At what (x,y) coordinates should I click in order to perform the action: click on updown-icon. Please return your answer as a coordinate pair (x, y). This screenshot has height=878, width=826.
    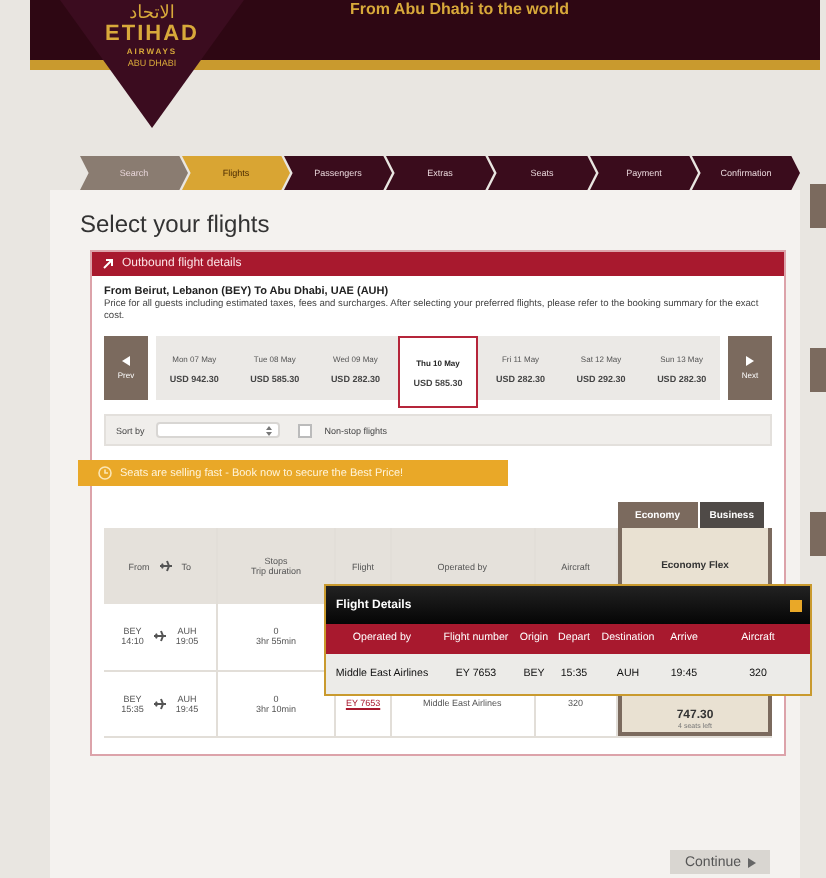
    Looking at the image, I should click on (269, 430).